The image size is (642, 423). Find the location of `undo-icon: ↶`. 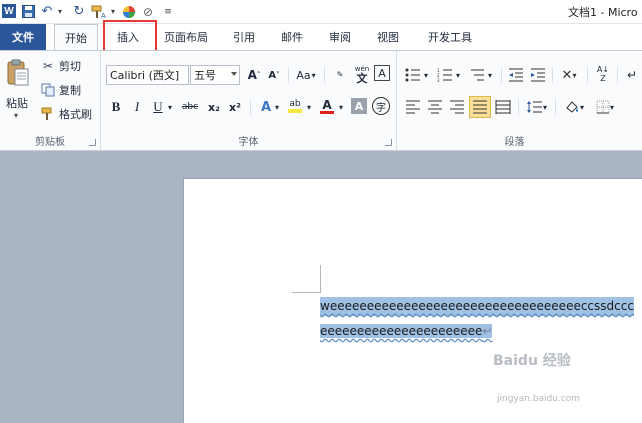

undo-icon: ↶ is located at coordinates (47, 11).